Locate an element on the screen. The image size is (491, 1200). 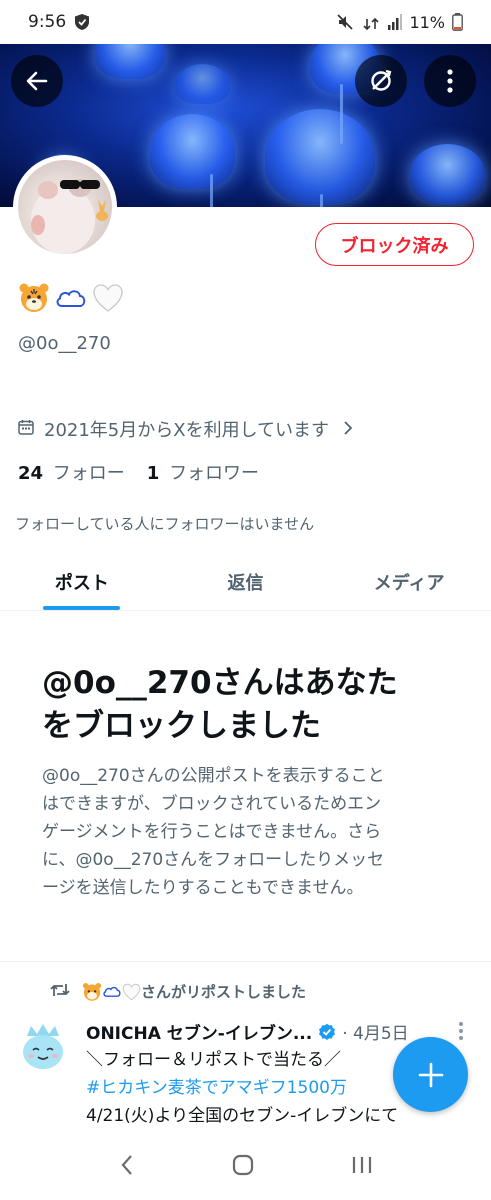
back-button is located at coordinates (37, 81).